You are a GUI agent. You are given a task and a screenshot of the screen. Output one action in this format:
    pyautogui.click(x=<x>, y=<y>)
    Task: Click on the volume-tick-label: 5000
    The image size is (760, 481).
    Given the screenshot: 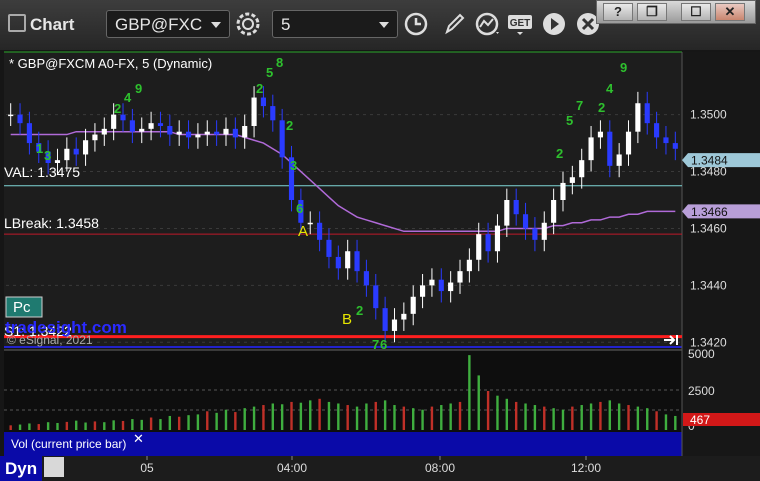 What is the action you would take?
    pyautogui.click(x=701, y=354)
    